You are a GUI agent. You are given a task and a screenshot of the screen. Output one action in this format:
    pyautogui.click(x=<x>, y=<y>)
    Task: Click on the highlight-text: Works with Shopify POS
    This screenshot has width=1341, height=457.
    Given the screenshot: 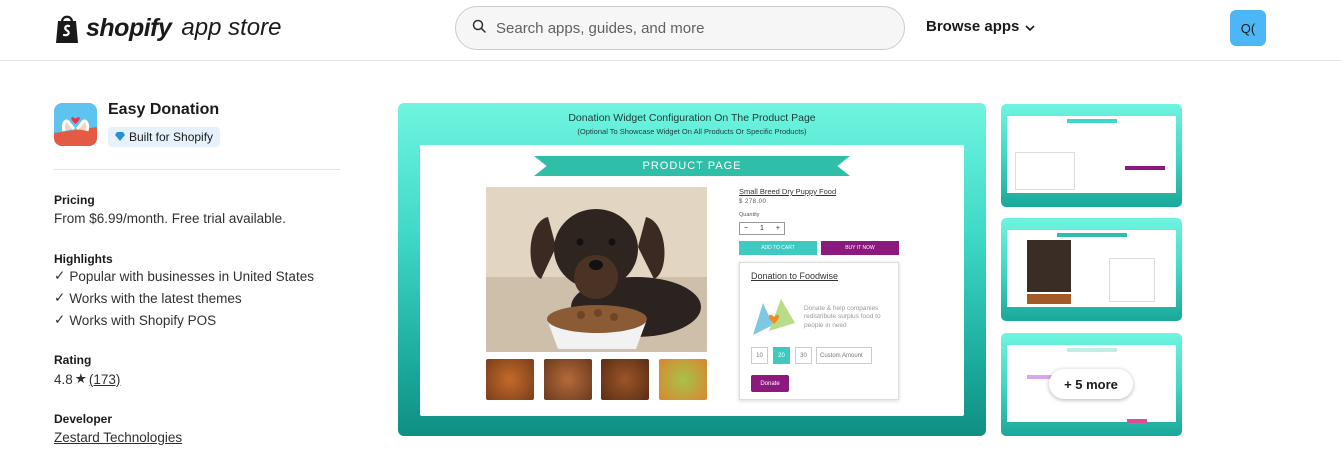 What is the action you would take?
    pyautogui.click(x=143, y=320)
    